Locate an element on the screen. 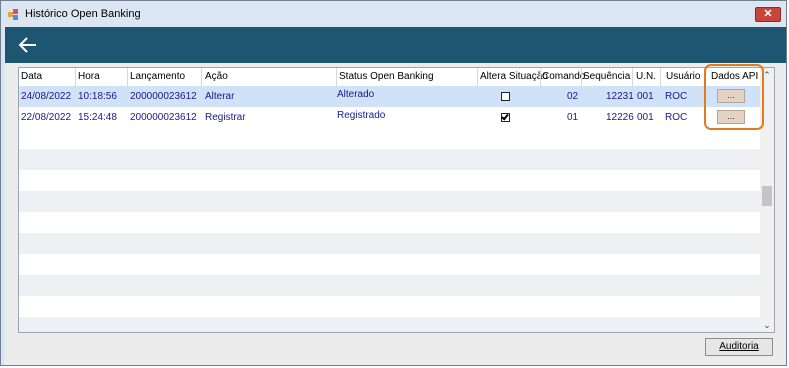 The width and height of the screenshot is (789, 368). app-icon is located at coordinates (13, 14).